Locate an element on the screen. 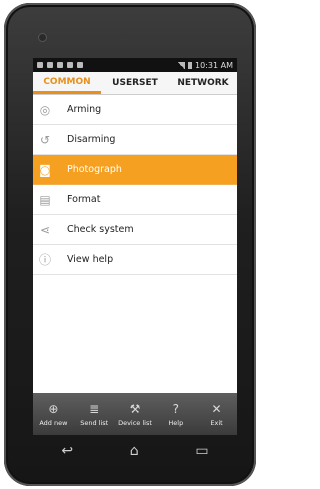 This screenshot has width=320, height=489. menu-item-label: Check system is located at coordinates (100, 229).